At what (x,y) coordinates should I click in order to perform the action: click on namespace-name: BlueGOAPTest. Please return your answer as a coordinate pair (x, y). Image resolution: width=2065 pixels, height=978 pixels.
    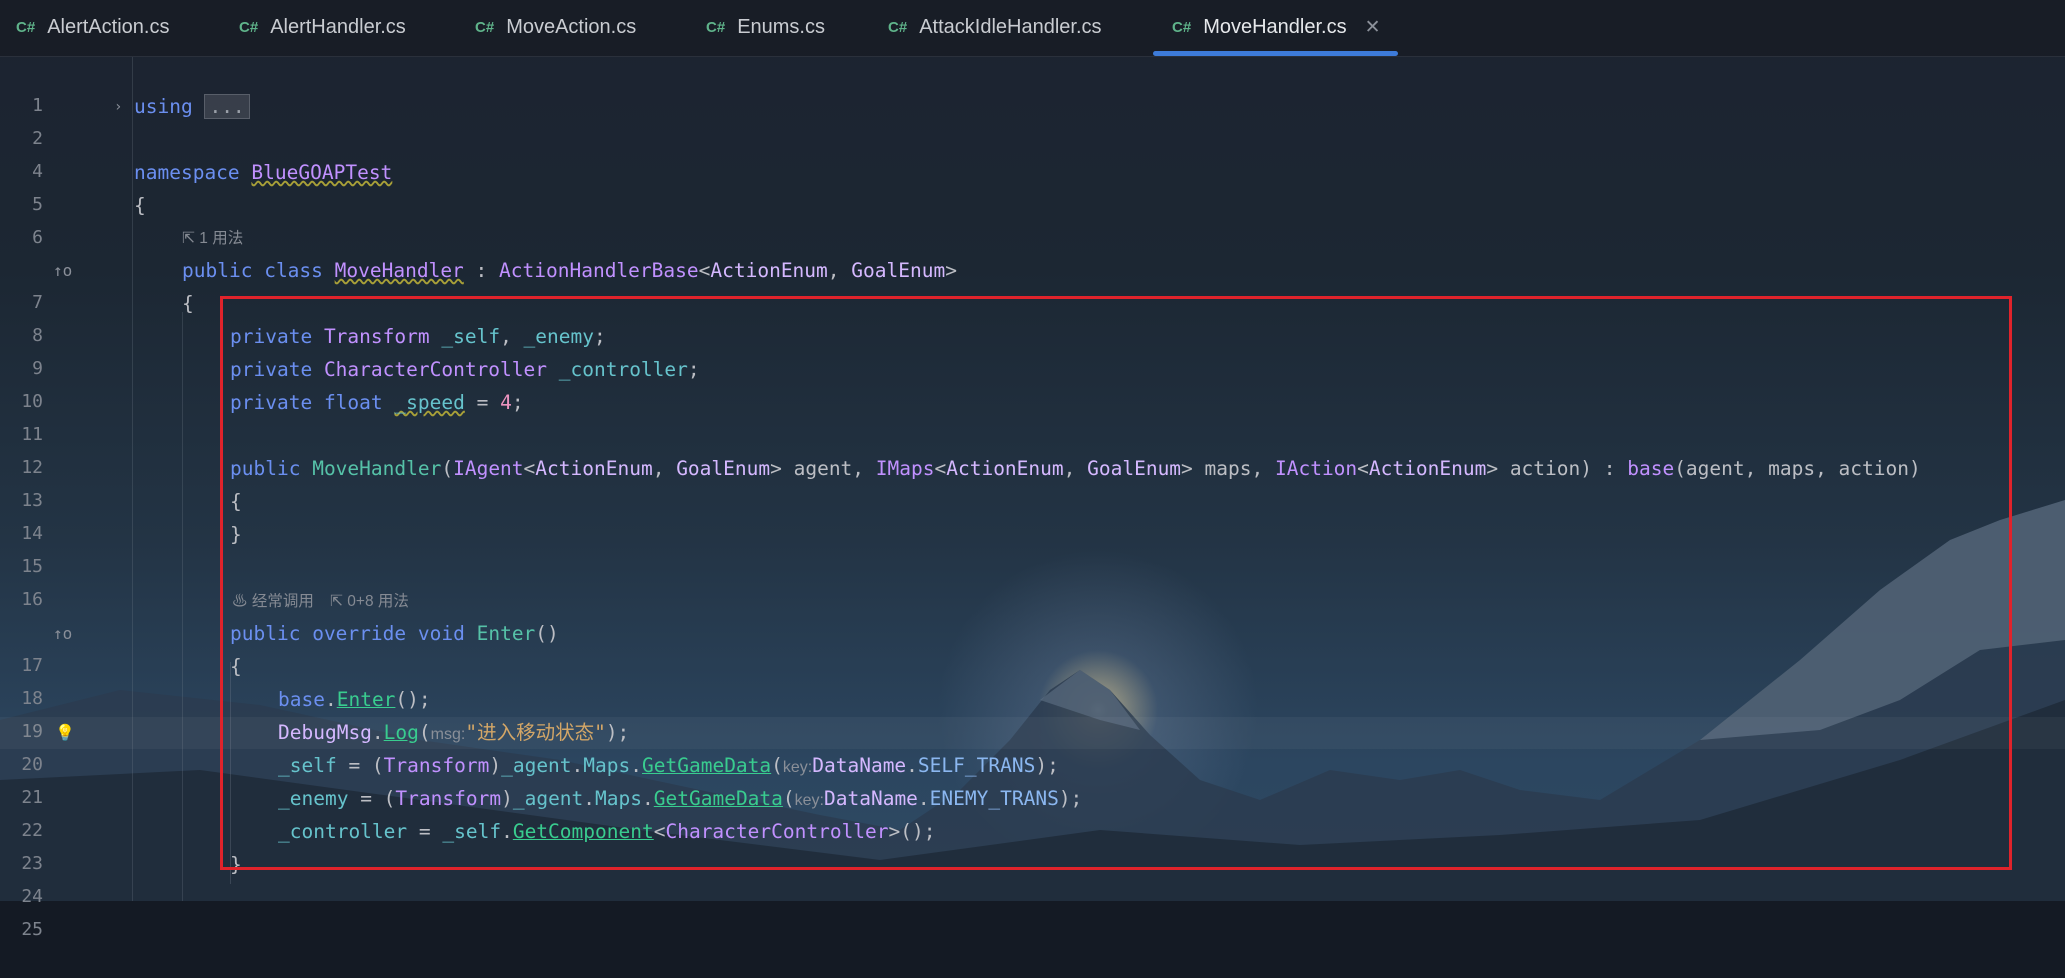
    Looking at the image, I should click on (322, 172).